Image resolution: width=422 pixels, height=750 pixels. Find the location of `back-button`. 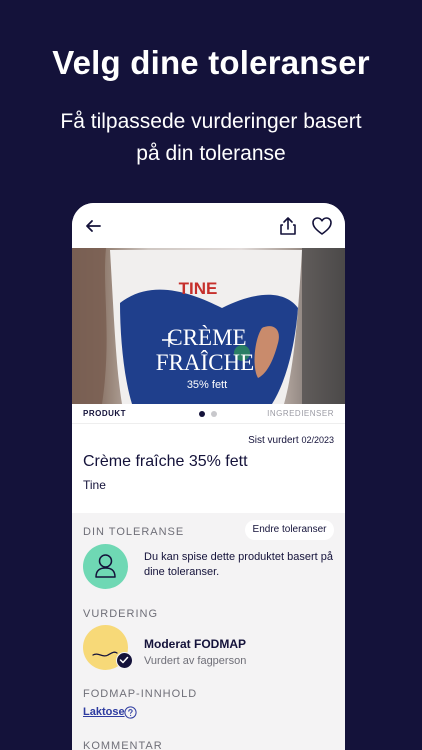

back-button is located at coordinates (93, 226).